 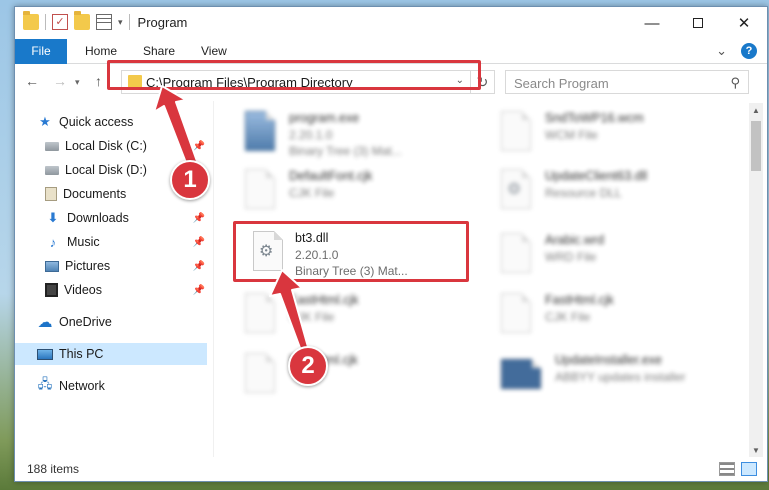 What do you see at coordinates (60, 22) in the screenshot?
I see `properties-check-icon: ✓` at bounding box center [60, 22].